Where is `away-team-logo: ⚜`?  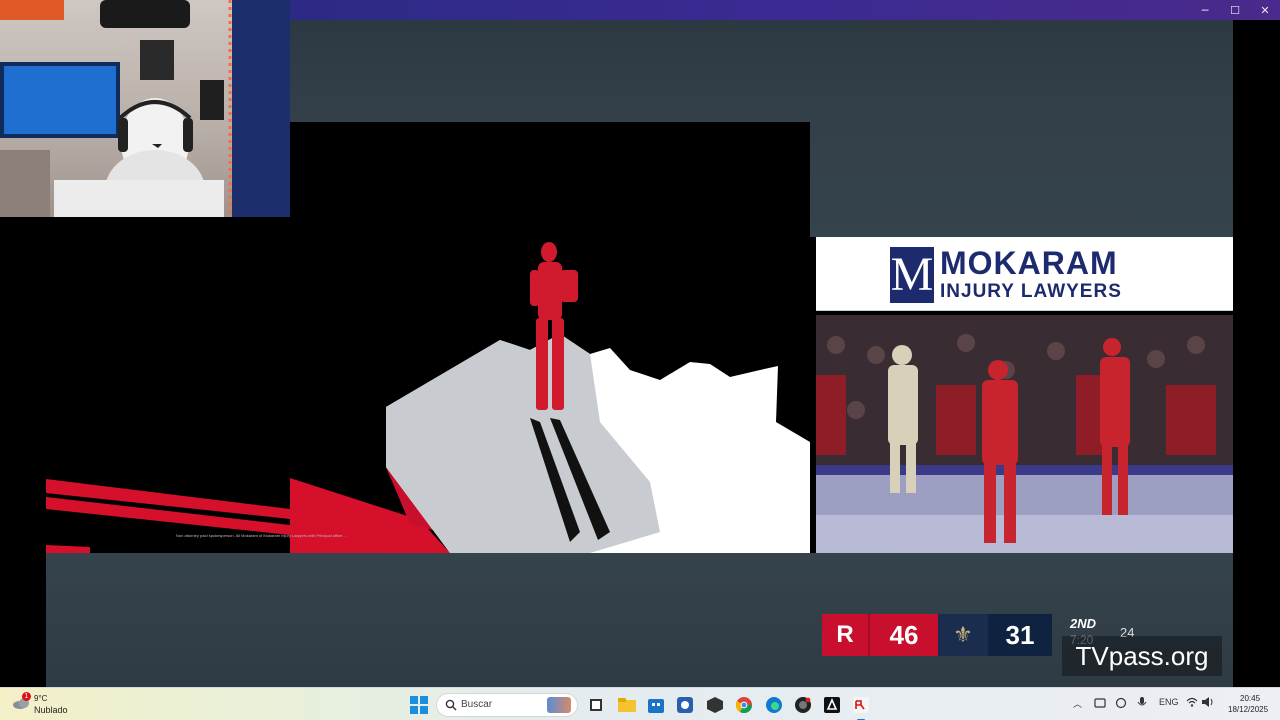 away-team-logo: ⚜ is located at coordinates (963, 635).